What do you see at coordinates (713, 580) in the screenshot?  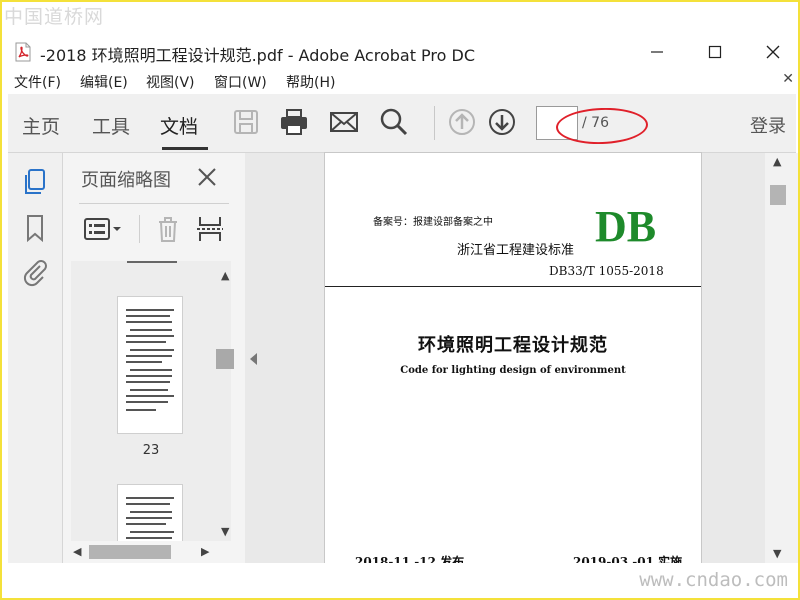 I see `watermark-bottom: www.cndao.com` at bounding box center [713, 580].